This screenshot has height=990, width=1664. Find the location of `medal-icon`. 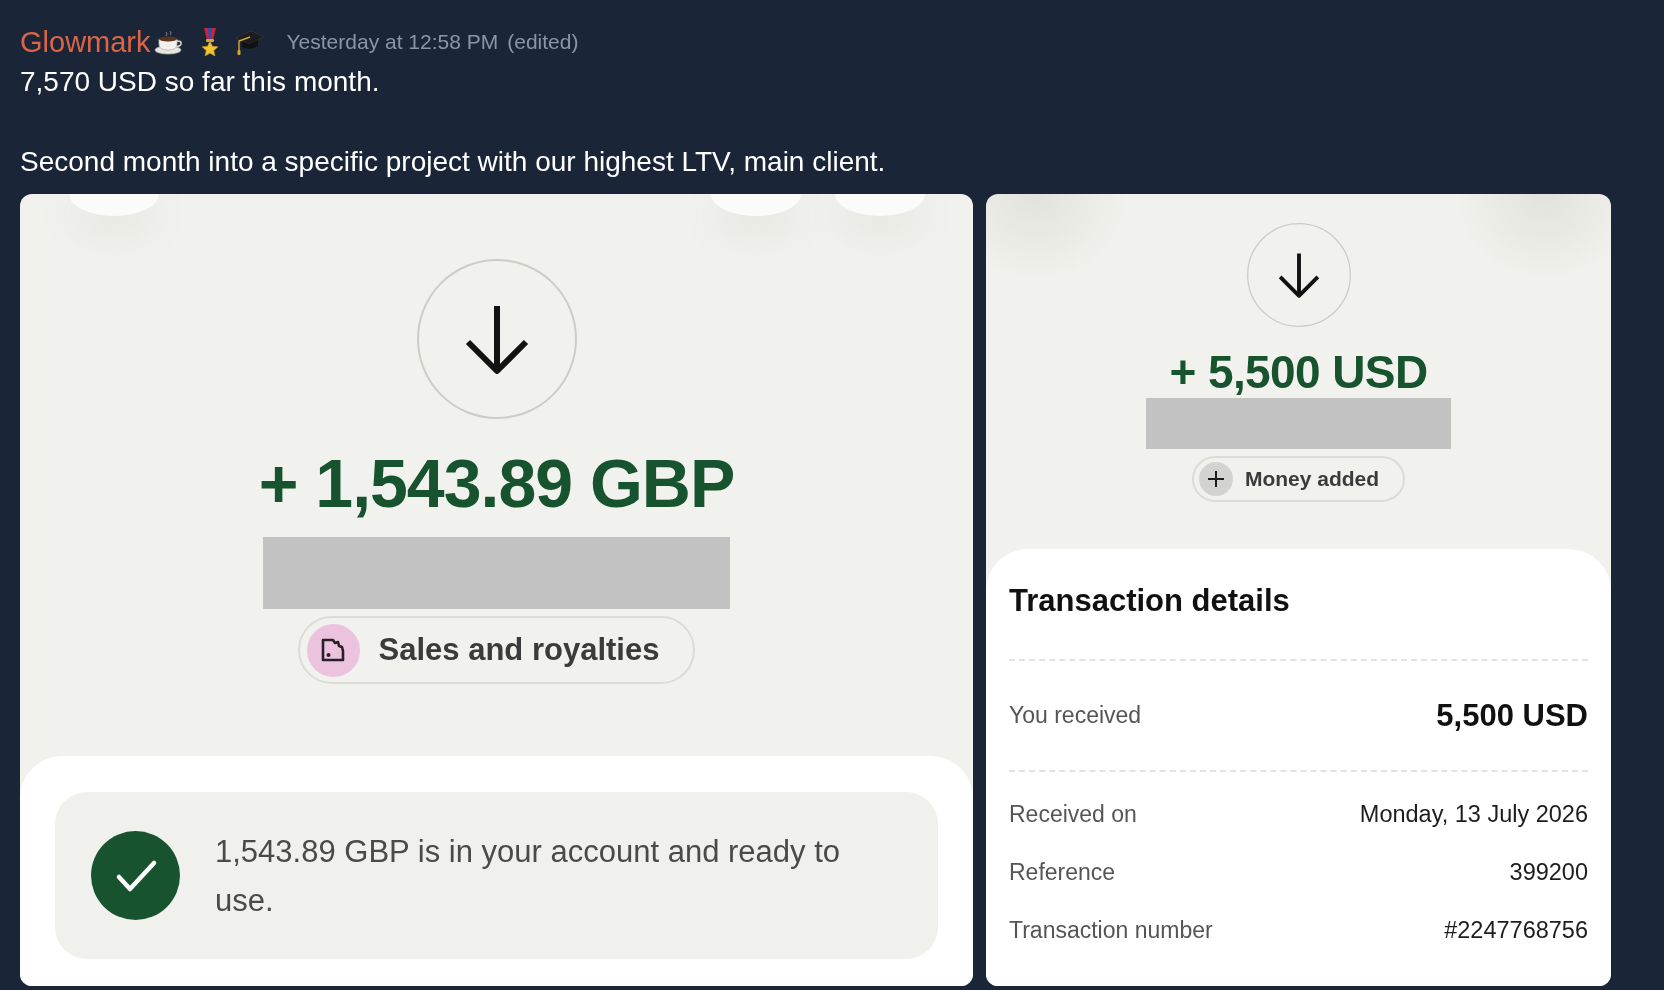

medal-icon is located at coordinates (209, 42).